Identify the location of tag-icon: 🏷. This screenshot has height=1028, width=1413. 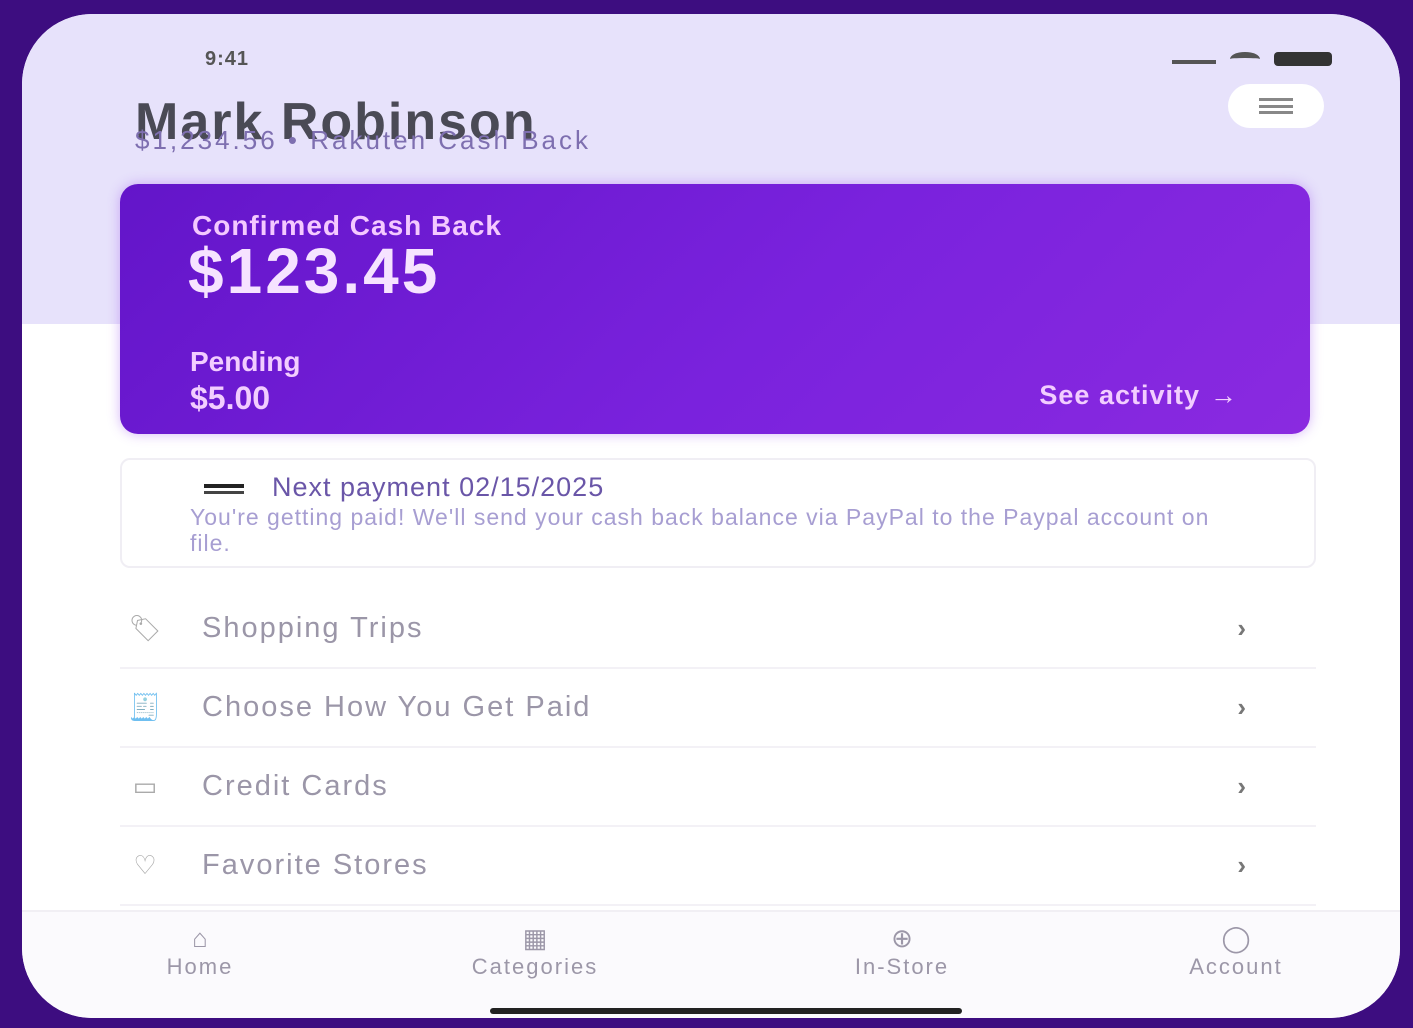
(145, 628).